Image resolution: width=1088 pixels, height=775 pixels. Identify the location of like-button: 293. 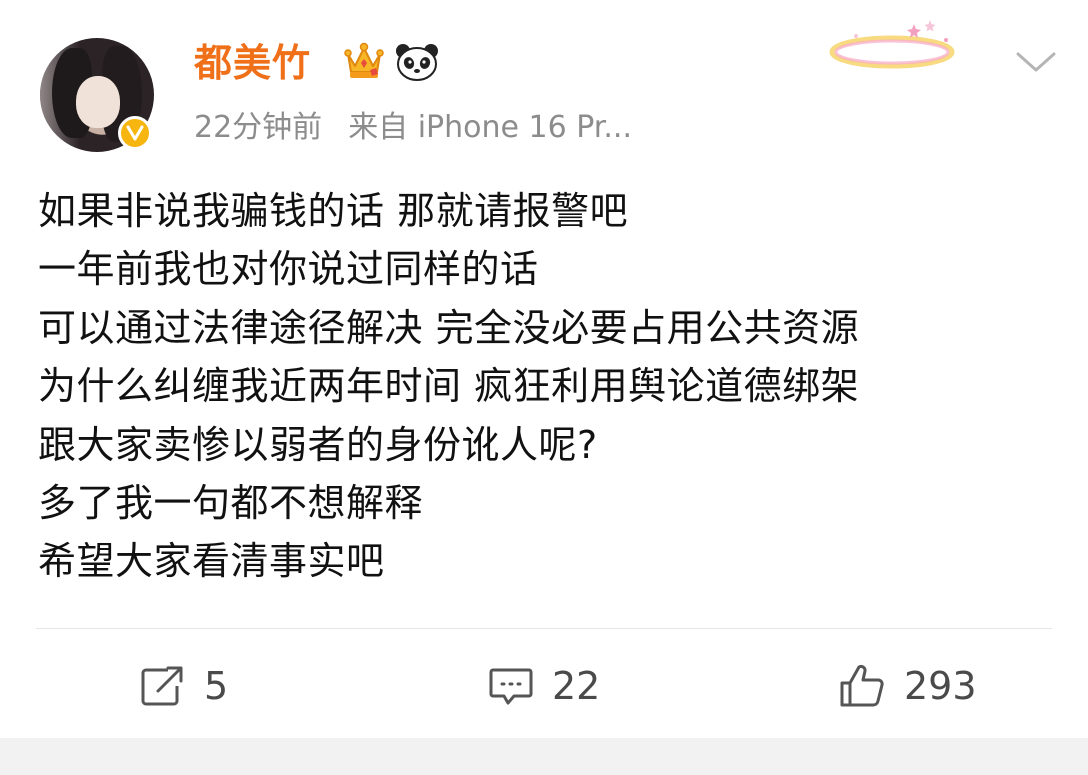
(907, 686).